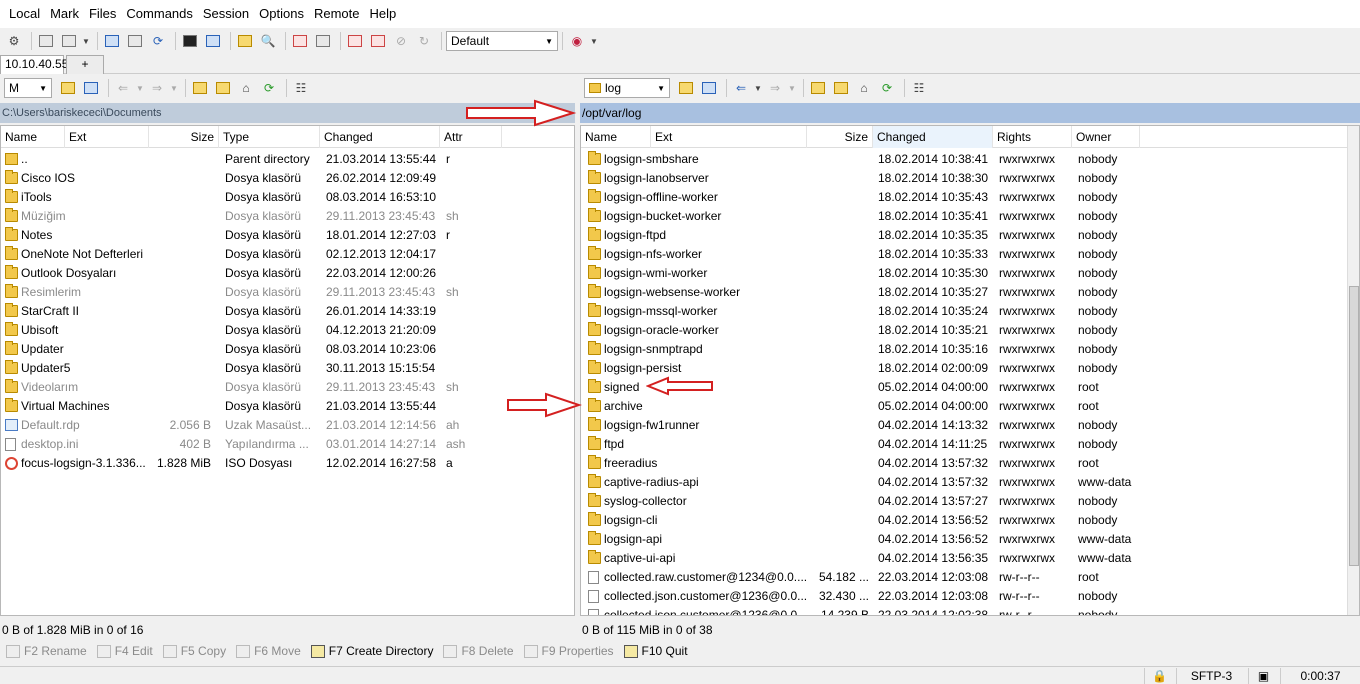  What do you see at coordinates (1106, 137) in the screenshot?
I see `column-owner: Owner` at bounding box center [1106, 137].